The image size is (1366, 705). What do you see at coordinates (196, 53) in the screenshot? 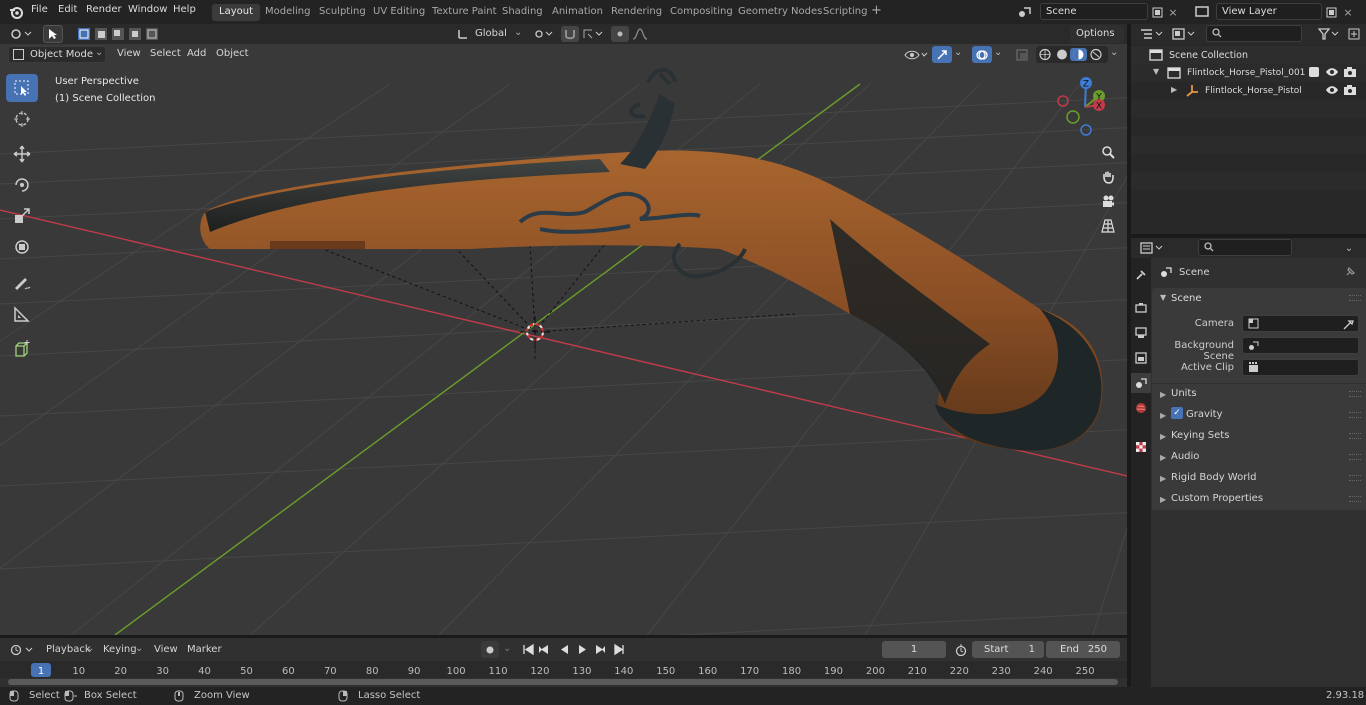
I see `viewport-menu-add: Add` at bounding box center [196, 53].